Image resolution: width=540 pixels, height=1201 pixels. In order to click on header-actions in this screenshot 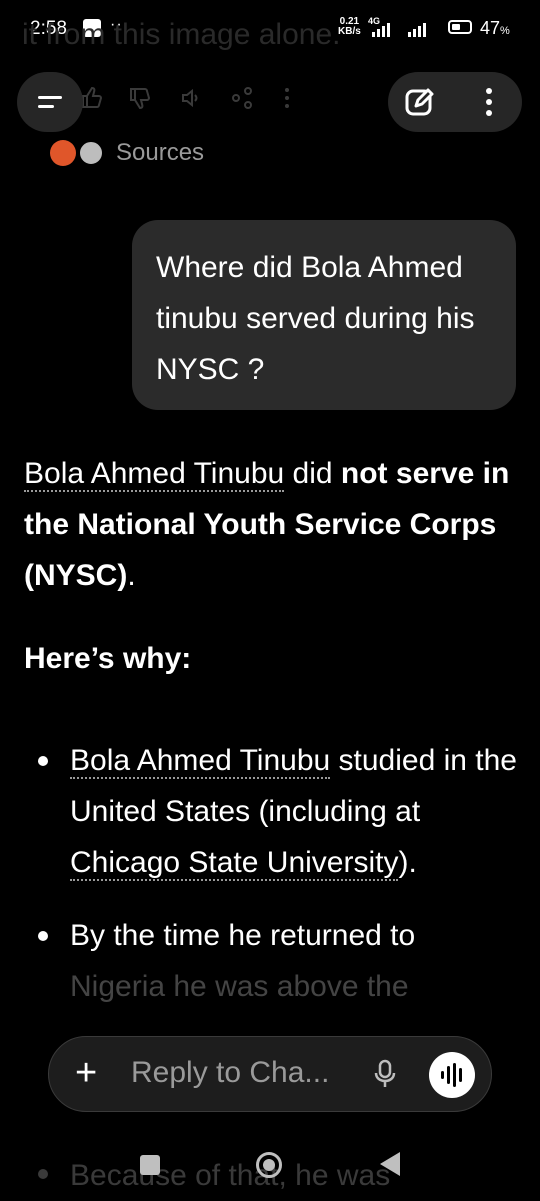, I will do `click(455, 102)`.